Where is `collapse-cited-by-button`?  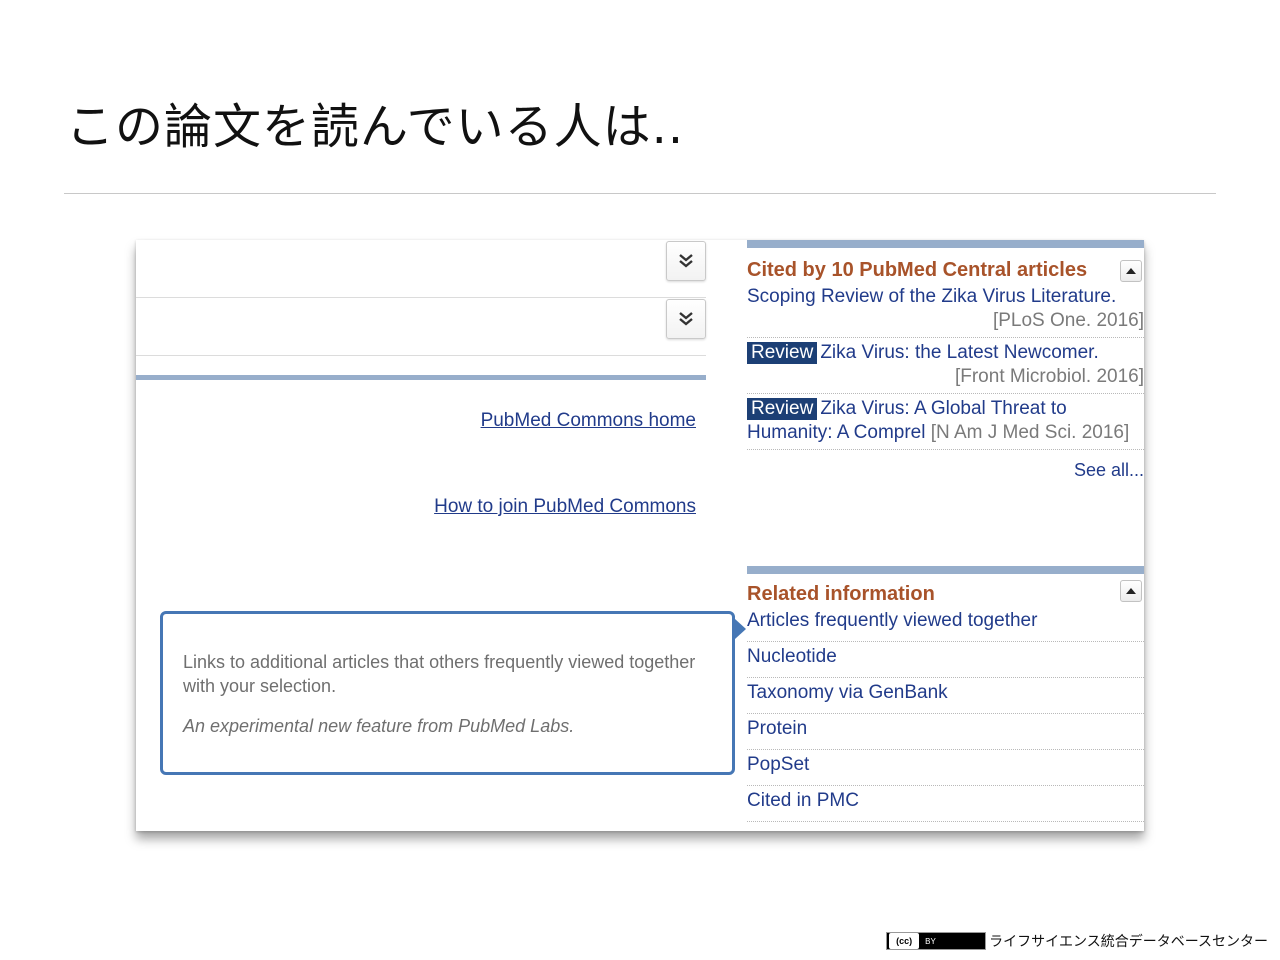
collapse-cited-by-button is located at coordinates (1131, 271).